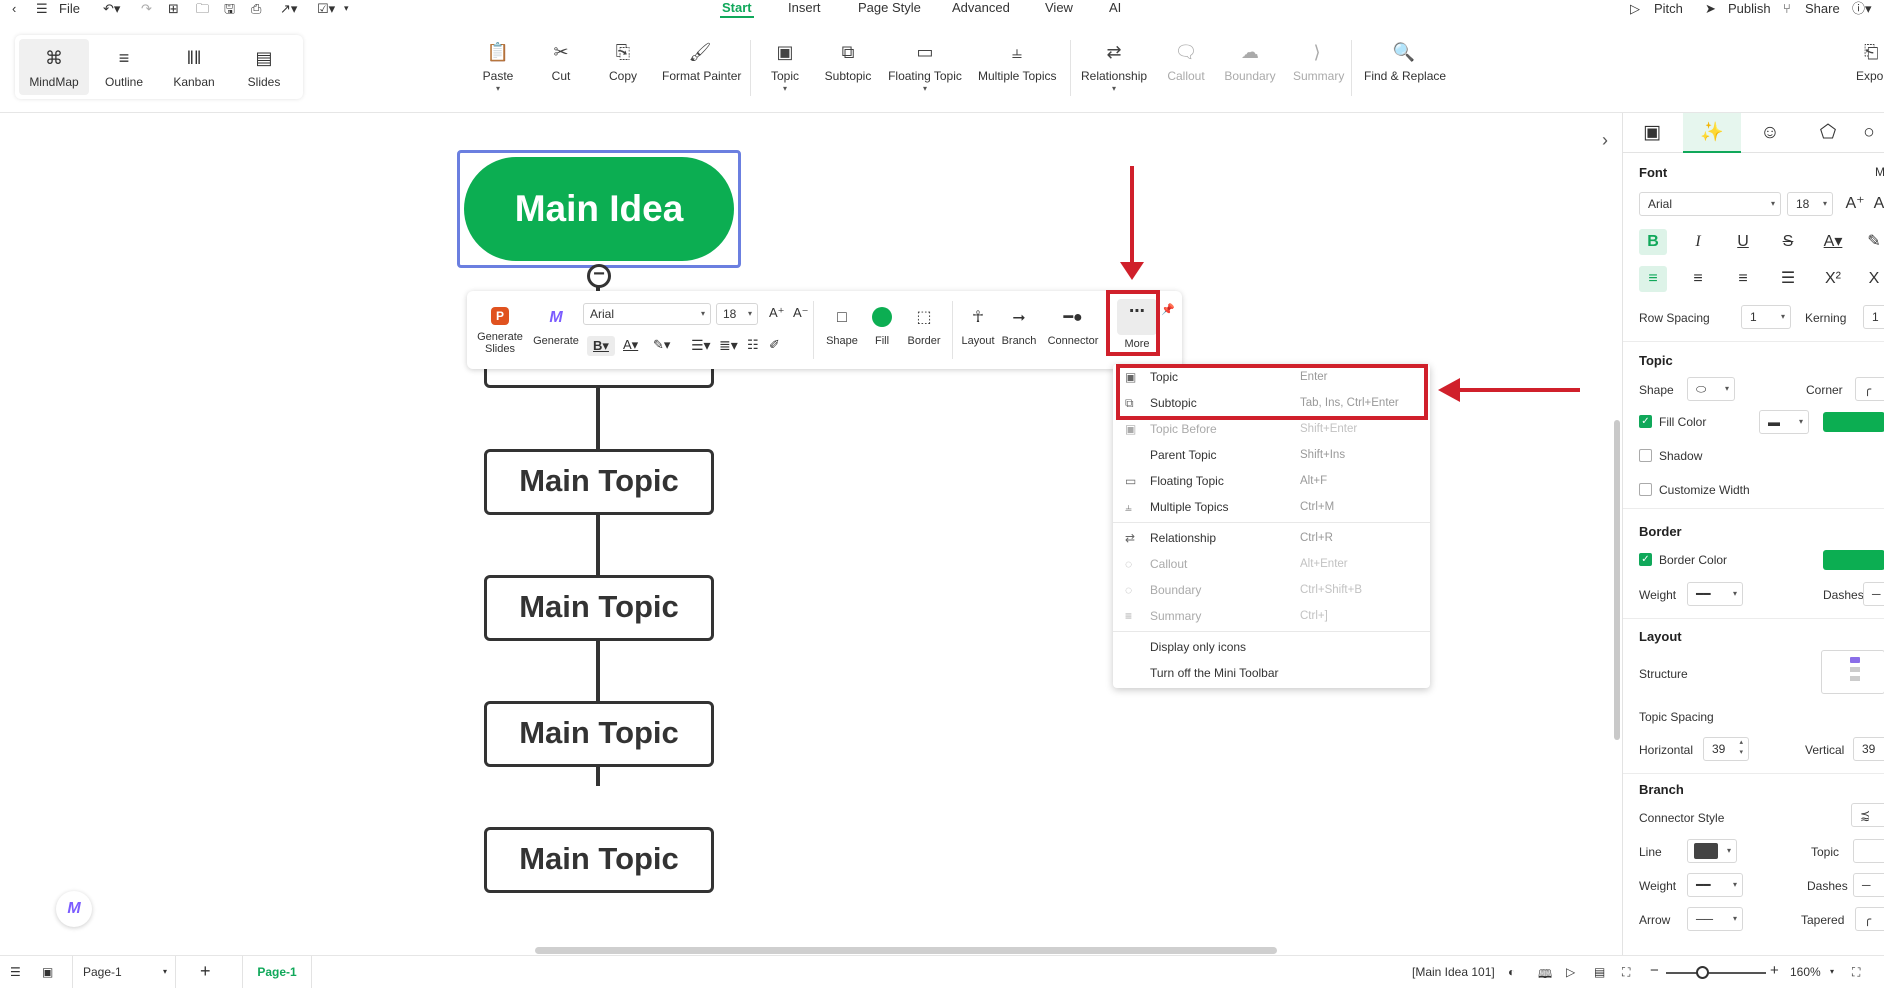  Describe the element at coordinates (774, 345) in the screenshot. I see `clear-format-icon: ✐` at that location.